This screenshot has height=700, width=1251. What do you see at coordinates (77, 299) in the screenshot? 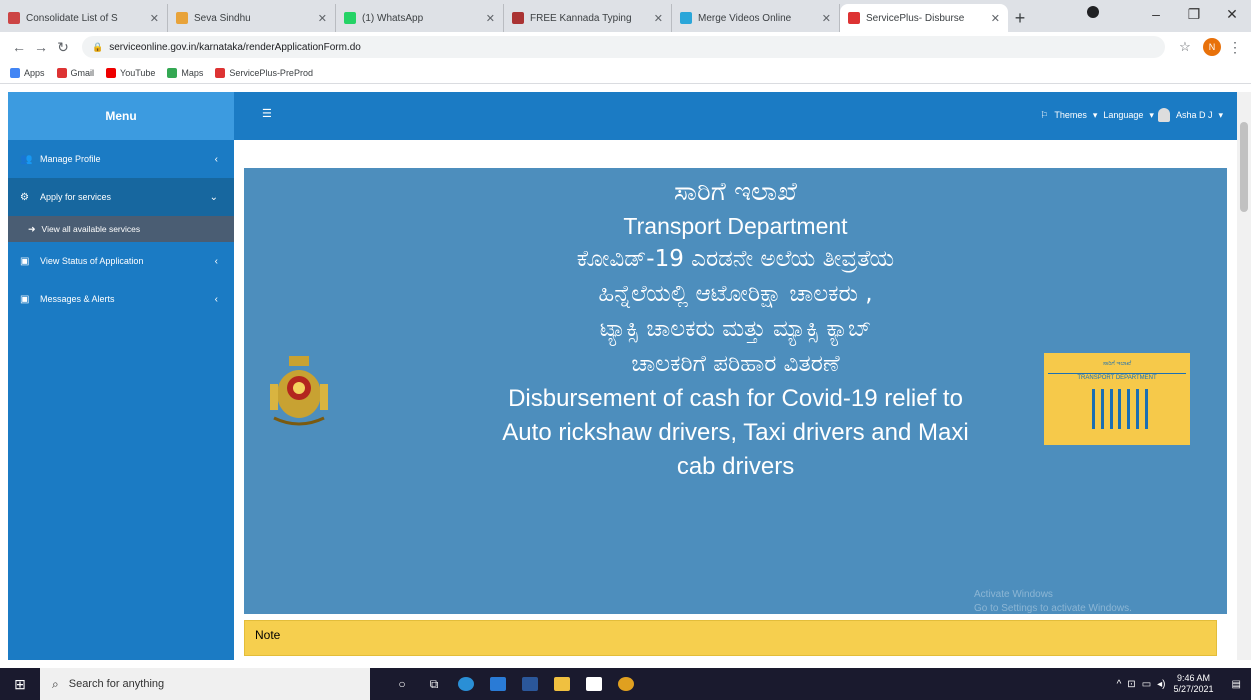
I see `sidebar-item-label: Messages & Alerts` at bounding box center [77, 299].